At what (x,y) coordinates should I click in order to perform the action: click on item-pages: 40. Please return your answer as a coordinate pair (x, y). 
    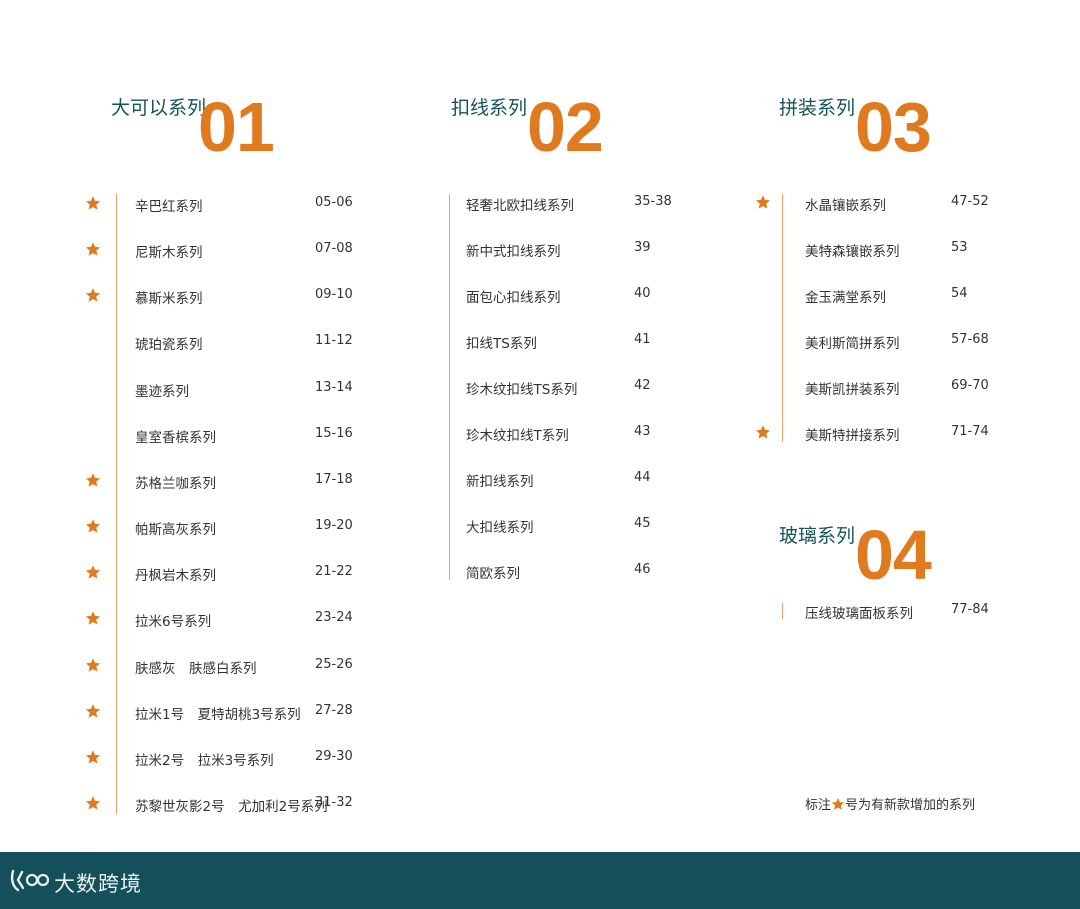
    Looking at the image, I should click on (642, 293).